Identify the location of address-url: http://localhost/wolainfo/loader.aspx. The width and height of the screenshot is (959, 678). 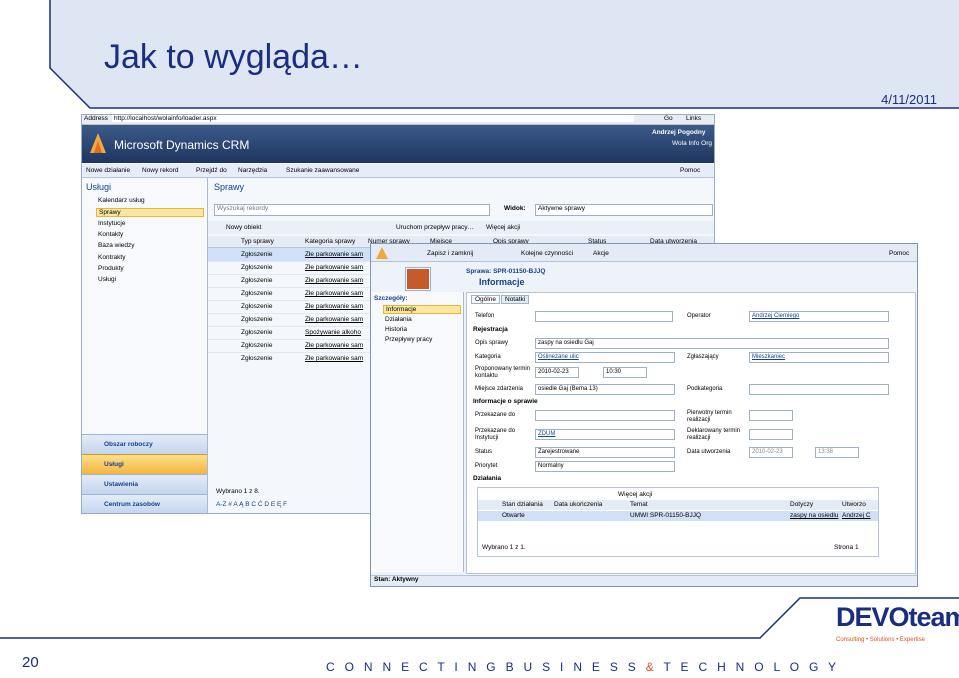
(373, 118).